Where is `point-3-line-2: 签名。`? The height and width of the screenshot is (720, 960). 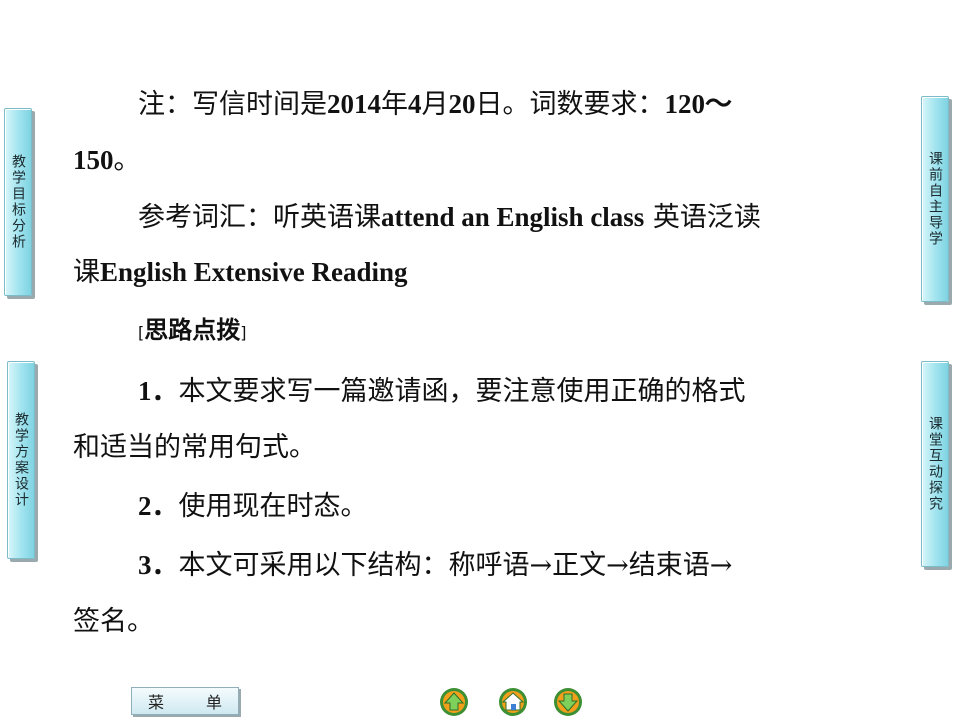
point-3-line-2: 签名。 is located at coordinates (113, 621).